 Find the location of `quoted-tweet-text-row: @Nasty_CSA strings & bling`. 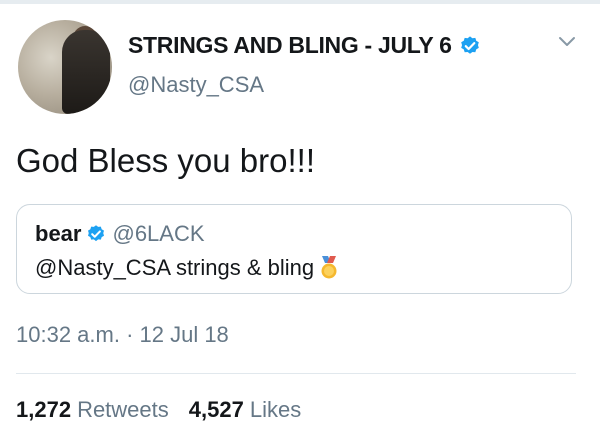

quoted-tweet-text-row: @Nasty_CSA strings & bling is located at coordinates (186, 268).